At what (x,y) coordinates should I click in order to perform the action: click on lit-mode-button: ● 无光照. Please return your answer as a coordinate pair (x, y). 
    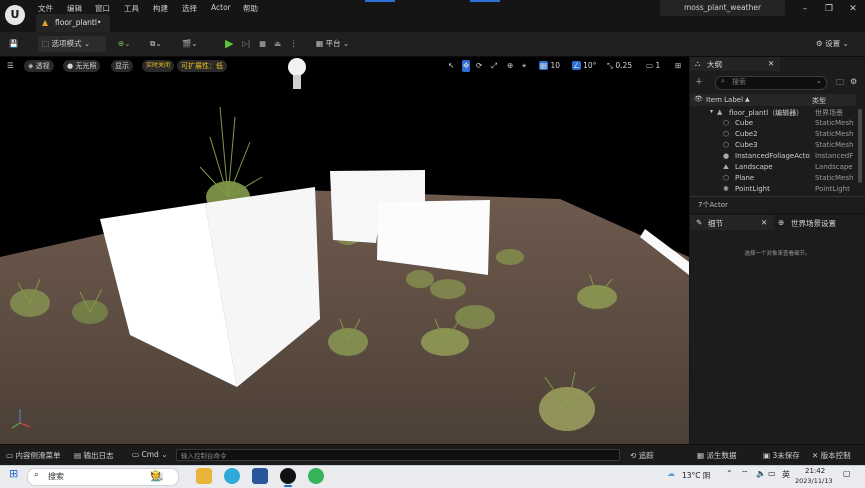
    Looking at the image, I should click on (82, 66).